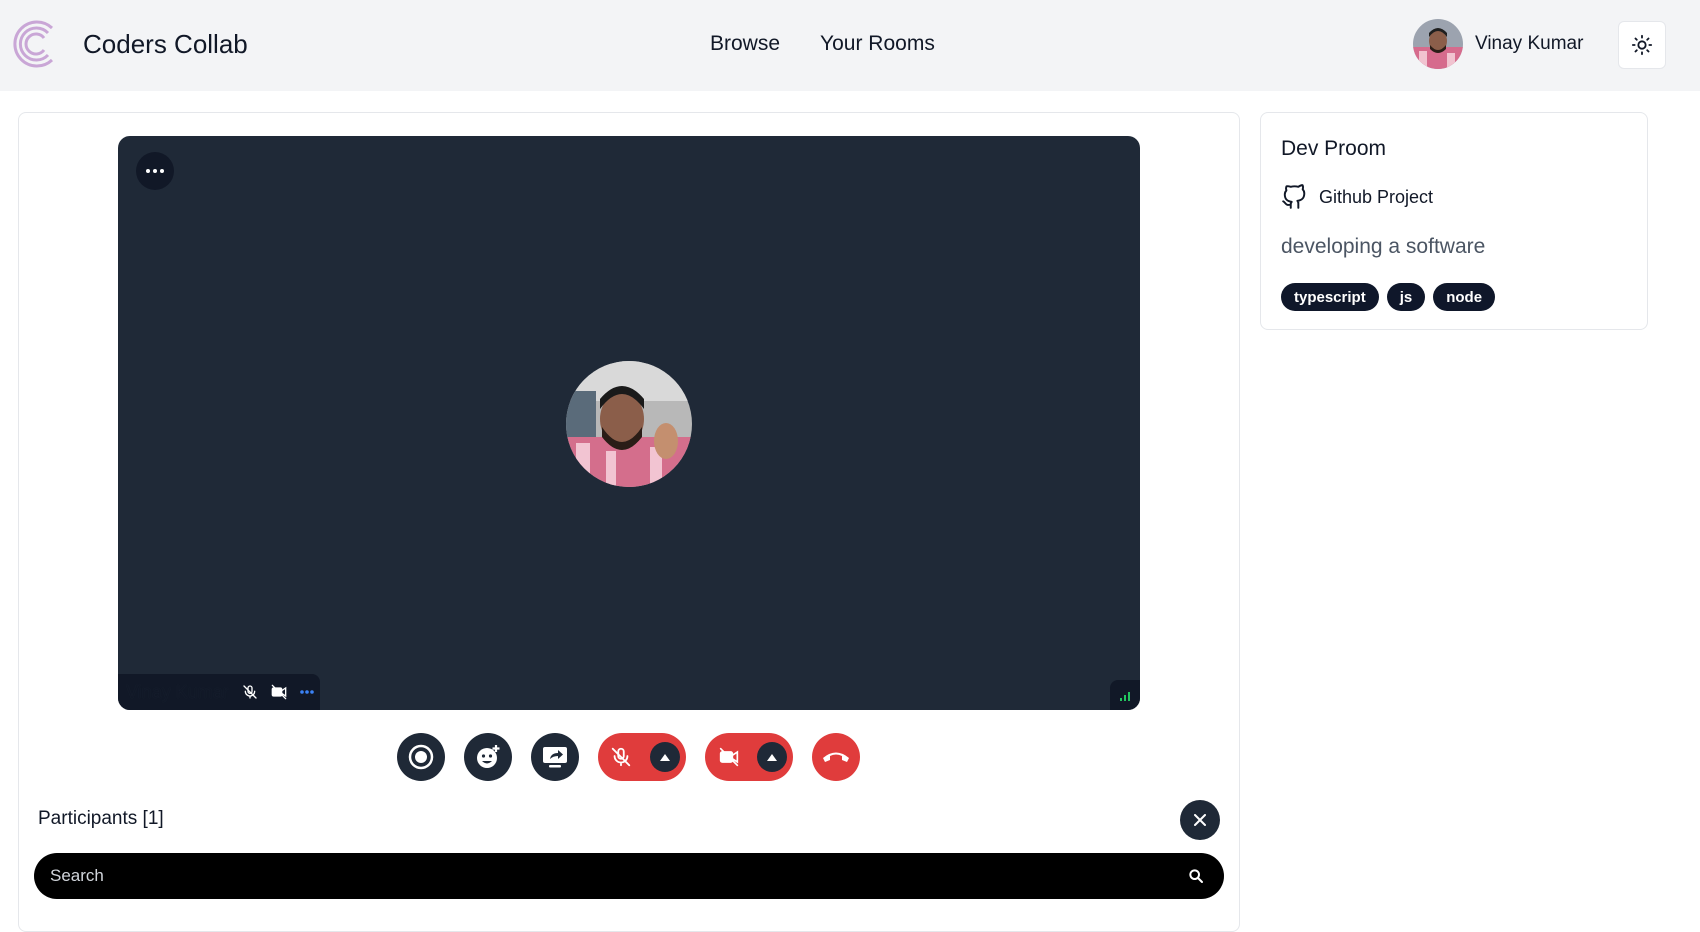 The image size is (1700, 932). I want to click on app-logo-icon, so click(34, 44).